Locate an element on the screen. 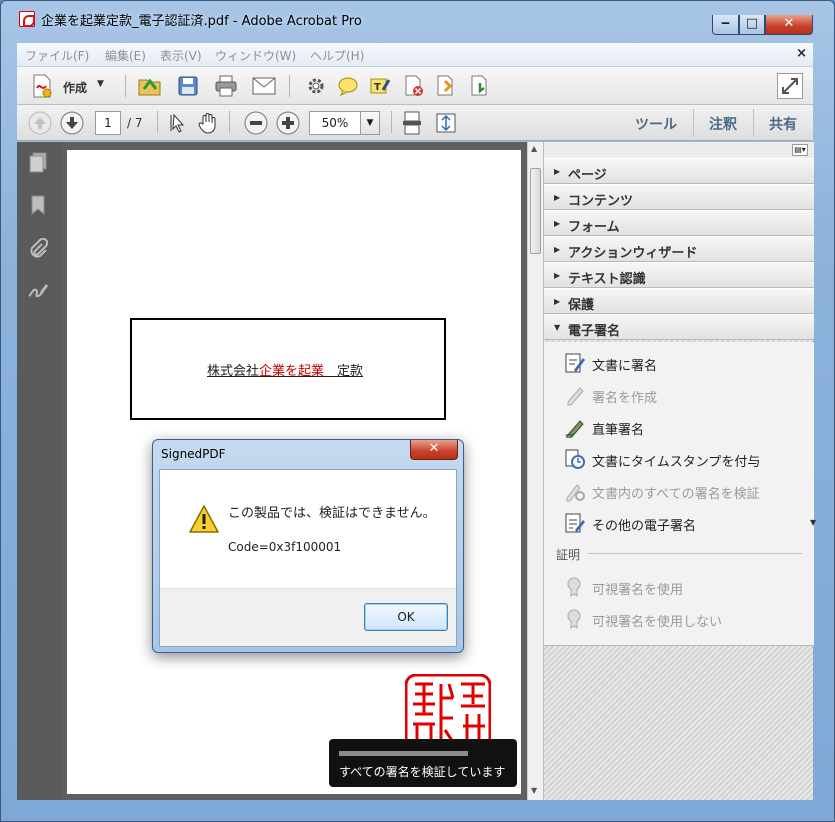 The image size is (835, 822). attachments-paperclip-icon is located at coordinates (38, 248).